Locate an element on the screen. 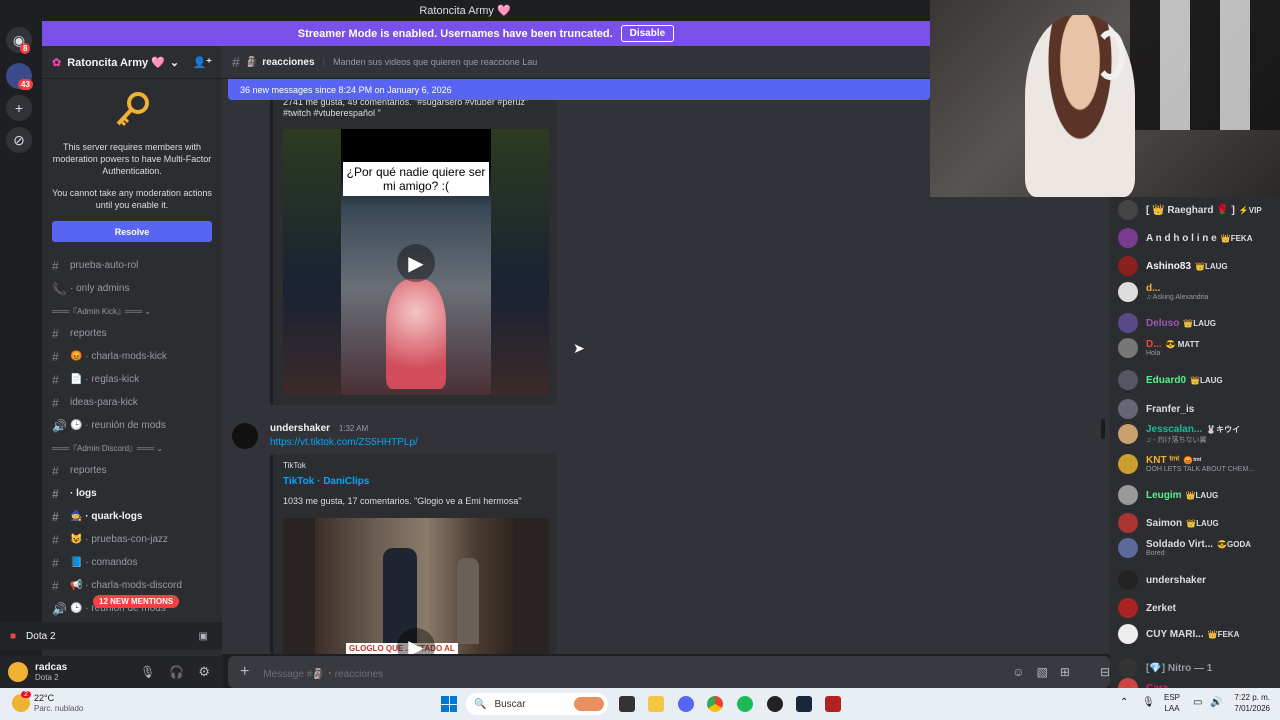 The image size is (1280, 720). voice-game: Dota 2 is located at coordinates (41, 636).